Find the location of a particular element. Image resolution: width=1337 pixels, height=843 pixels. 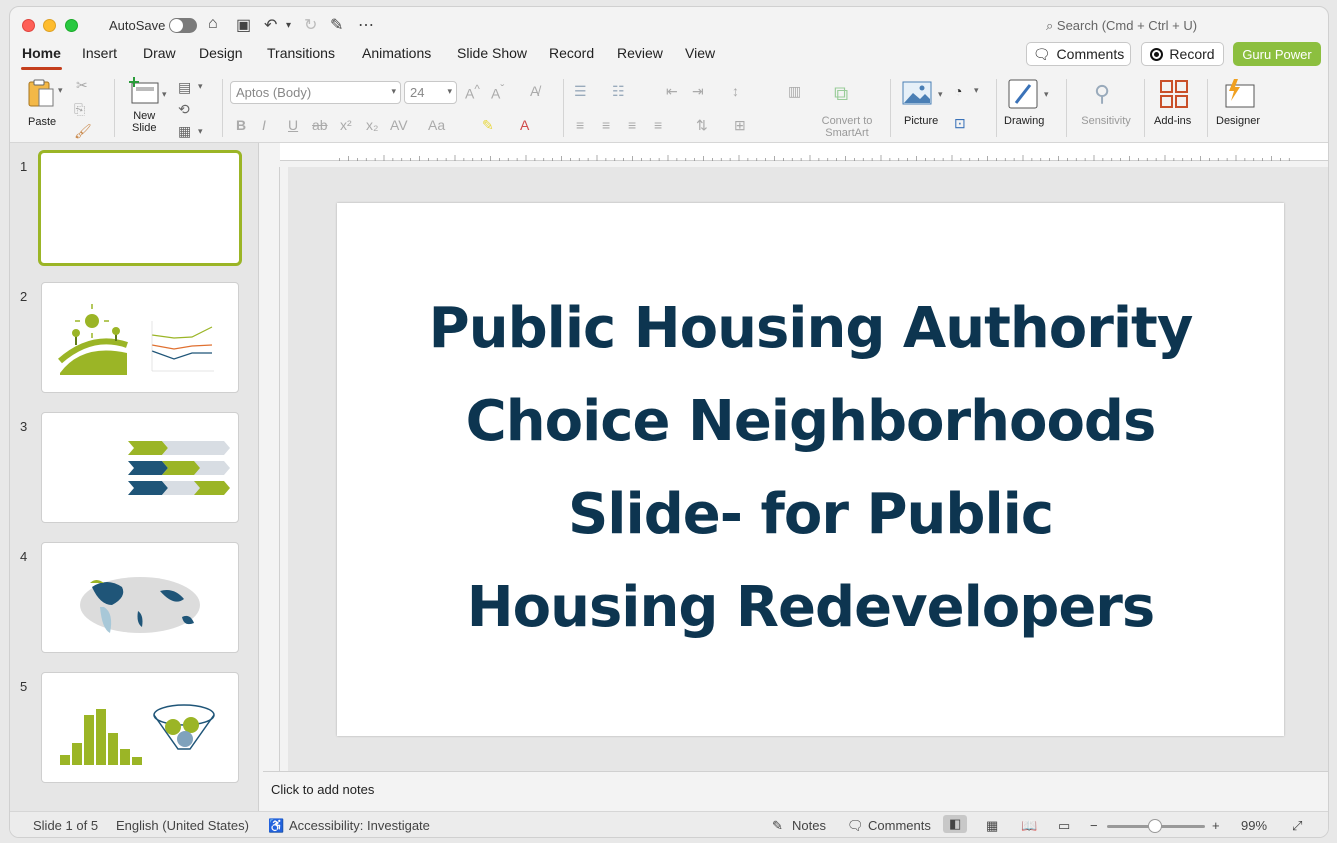

font-size-select: 24 ▾ is located at coordinates (430, 92).